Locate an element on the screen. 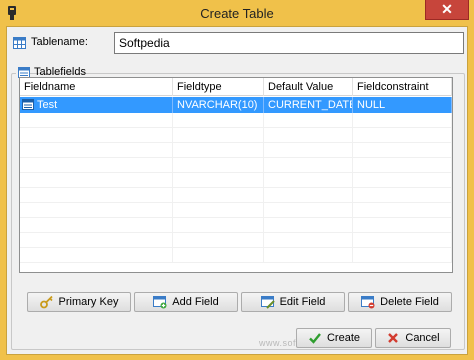 This screenshot has height=360, width=474. delete-field-icon is located at coordinates (368, 302).